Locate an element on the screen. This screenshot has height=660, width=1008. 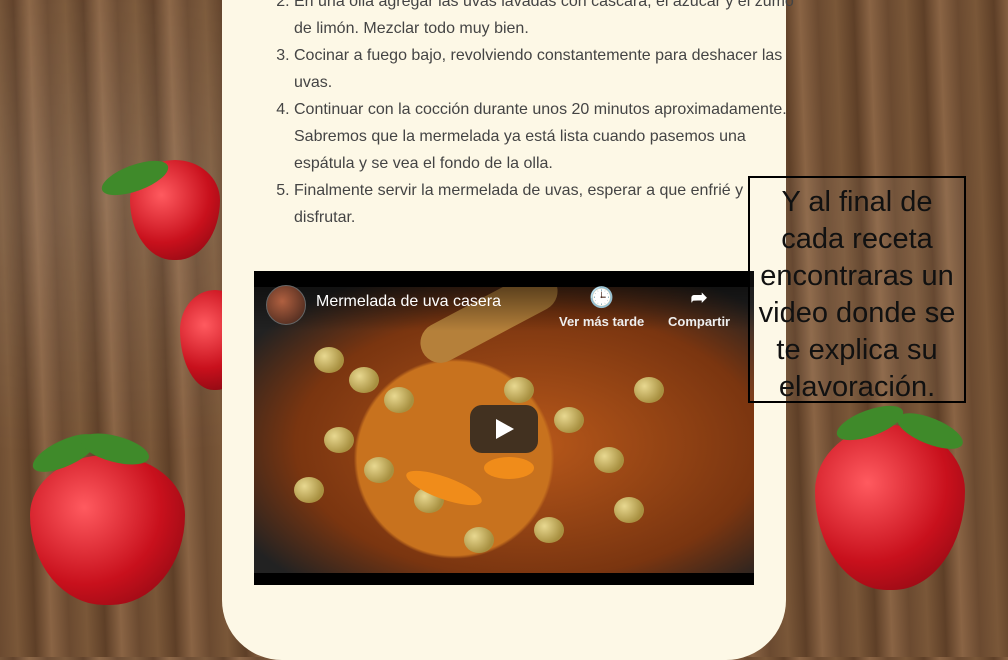
share-label: Compartir is located at coordinates (699, 321).